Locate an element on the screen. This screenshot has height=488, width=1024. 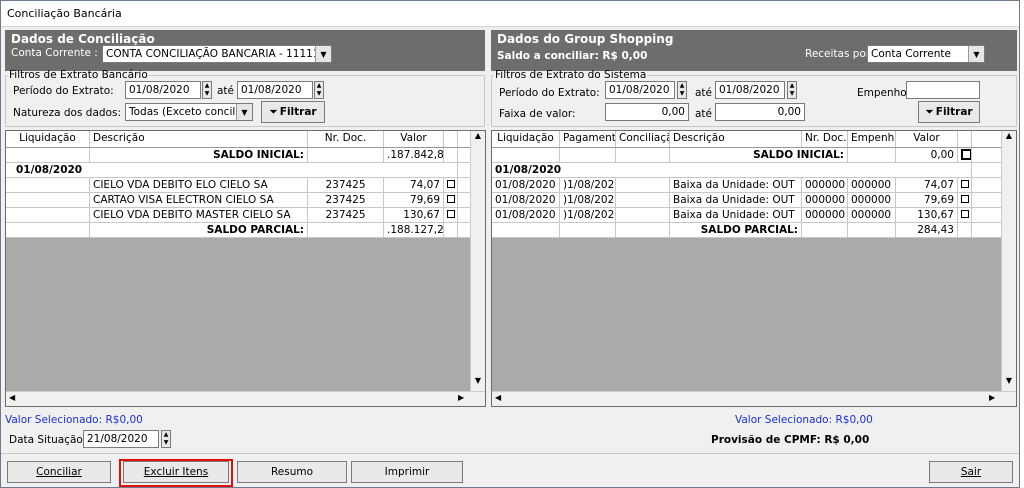
left-vertical-scrollbar: ▲ ▼ is located at coordinates (477, 261).